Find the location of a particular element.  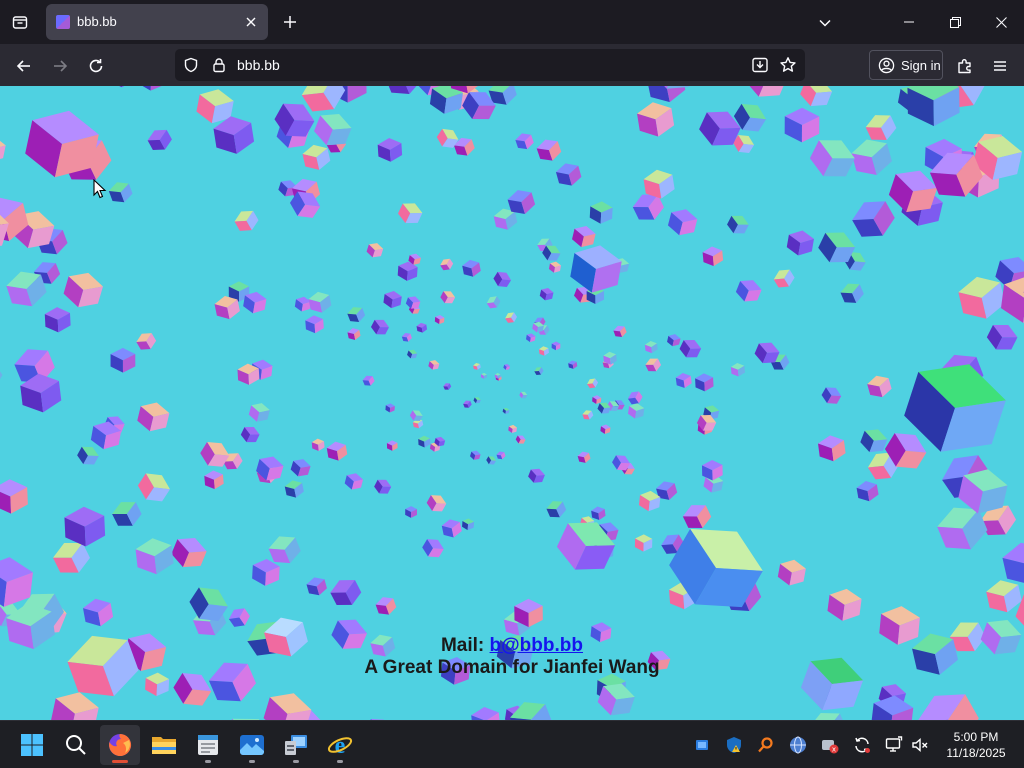

hamburger-menu-icon is located at coordinates (1000, 66).